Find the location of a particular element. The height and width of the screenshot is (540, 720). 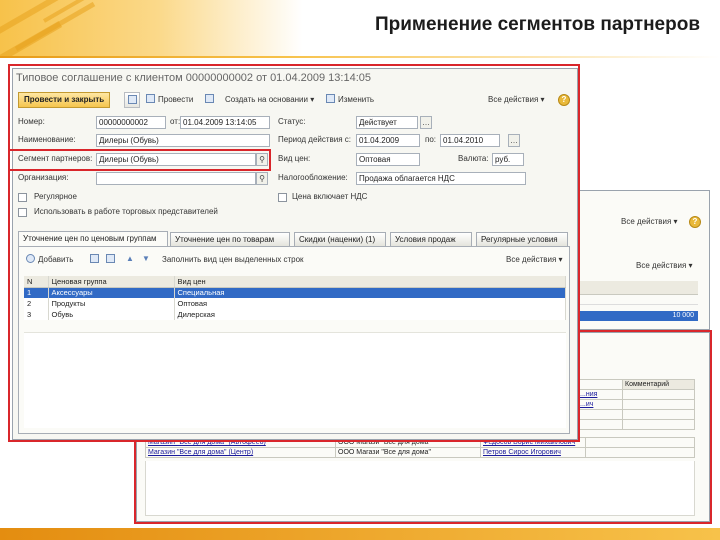

edit-button: Изменить is located at coordinates (350, 100).